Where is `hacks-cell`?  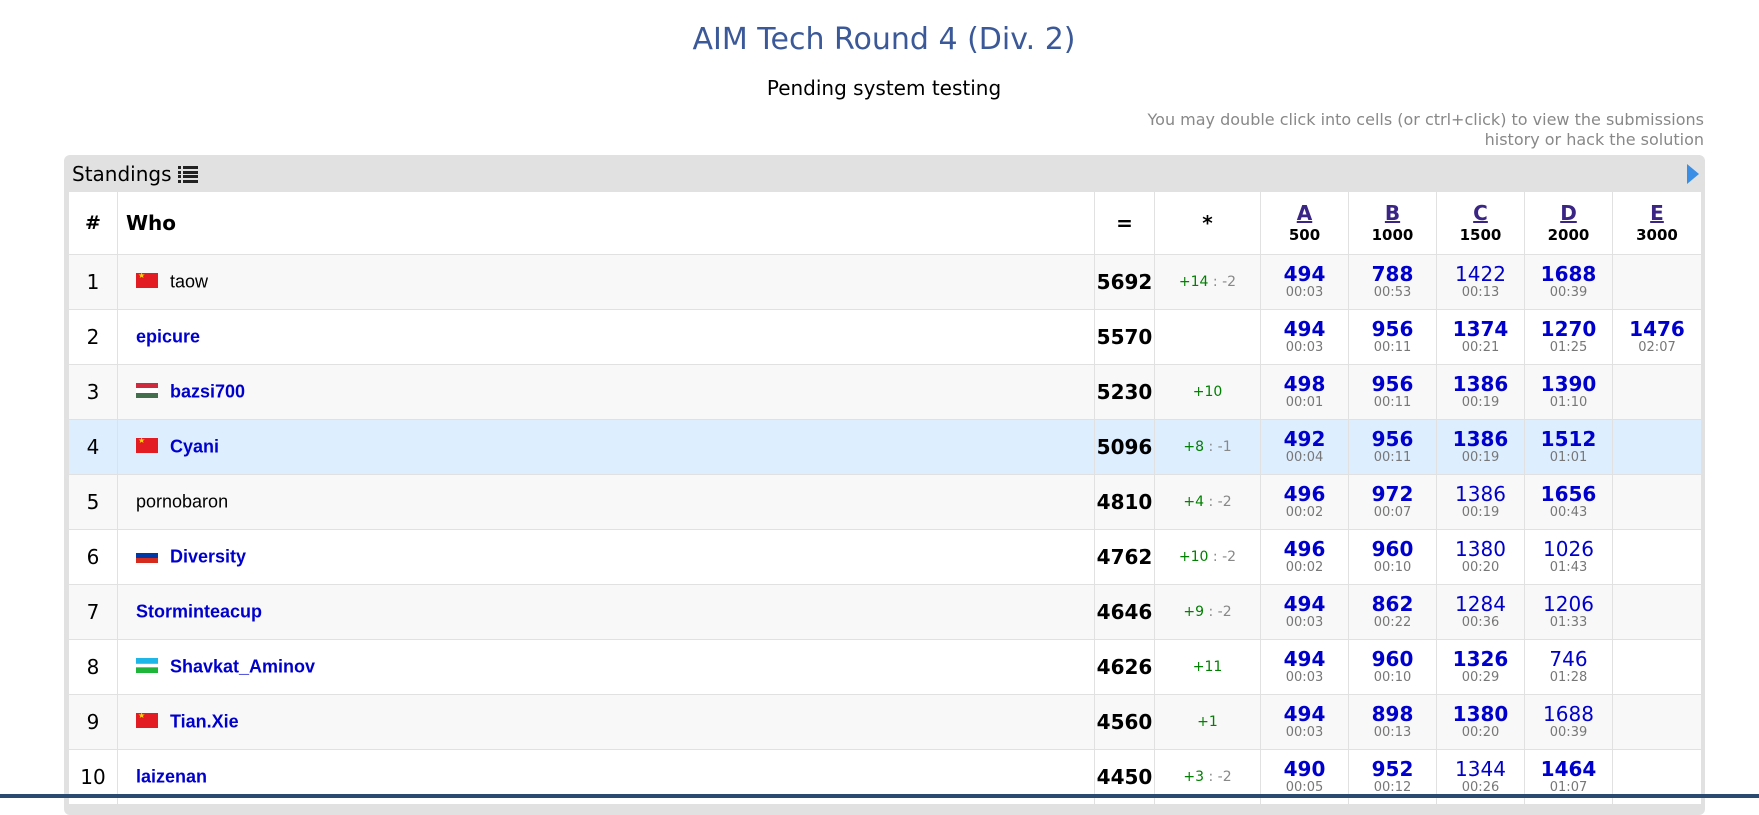 hacks-cell is located at coordinates (1207, 337).